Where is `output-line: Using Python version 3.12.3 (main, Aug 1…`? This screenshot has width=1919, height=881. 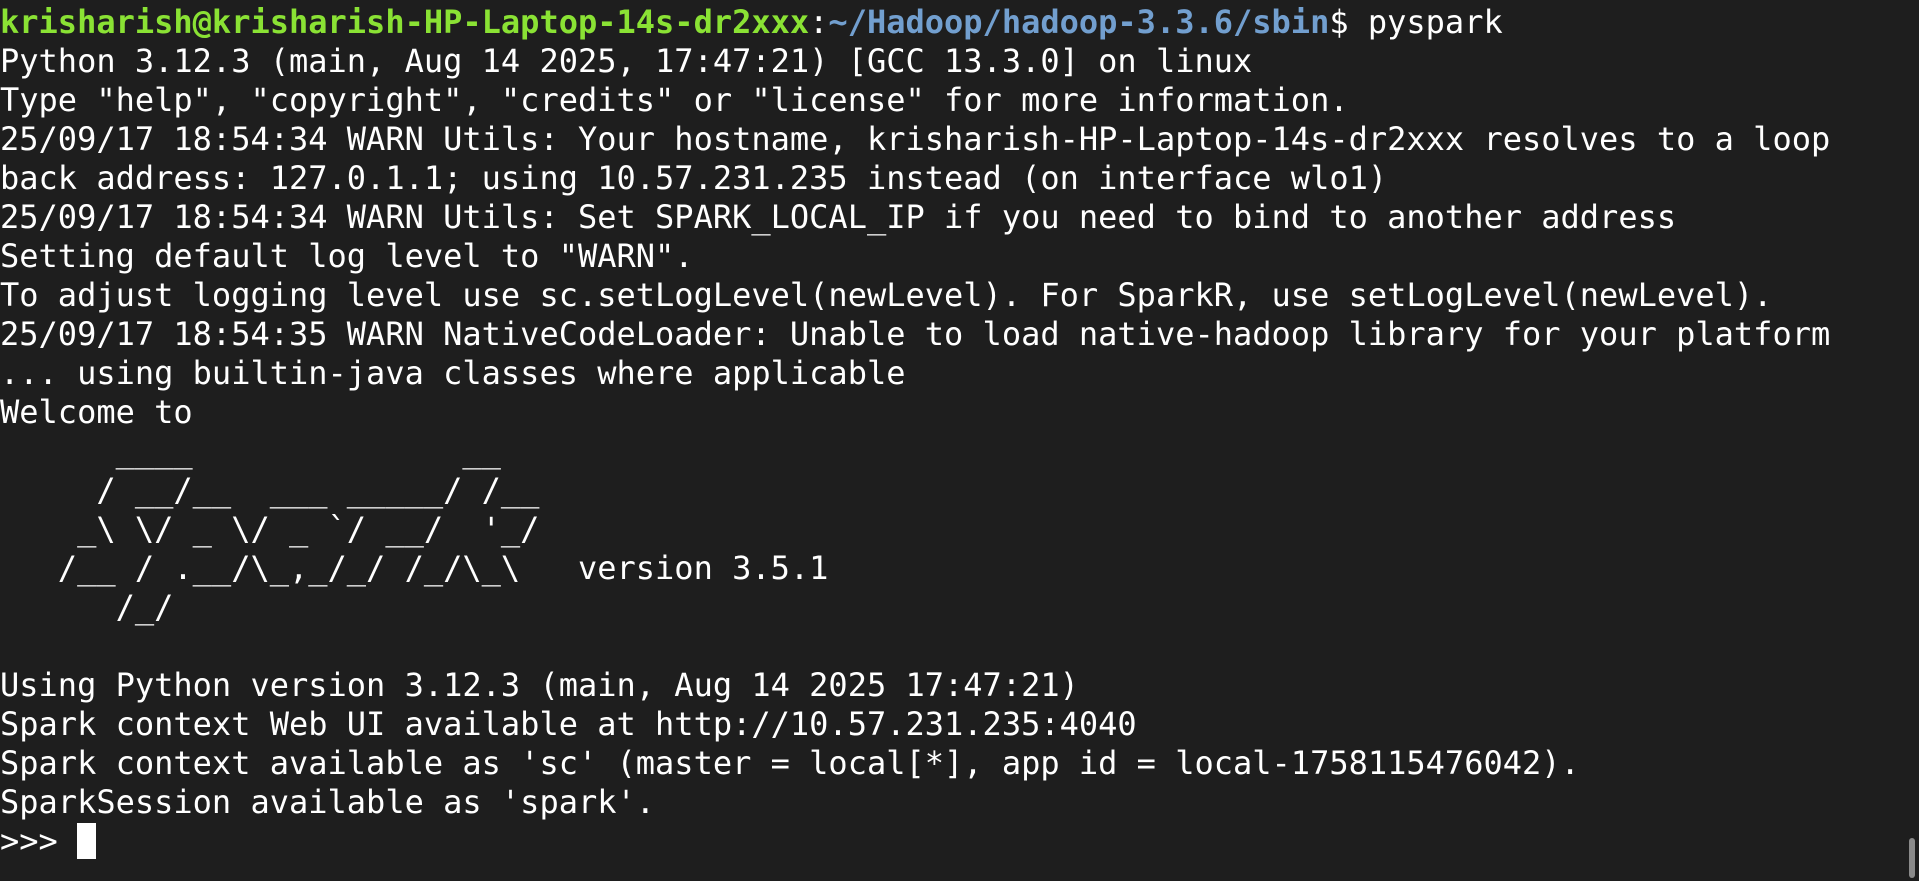 output-line: Using Python version 3.12.3 (main, Aug 1… is located at coordinates (539, 685).